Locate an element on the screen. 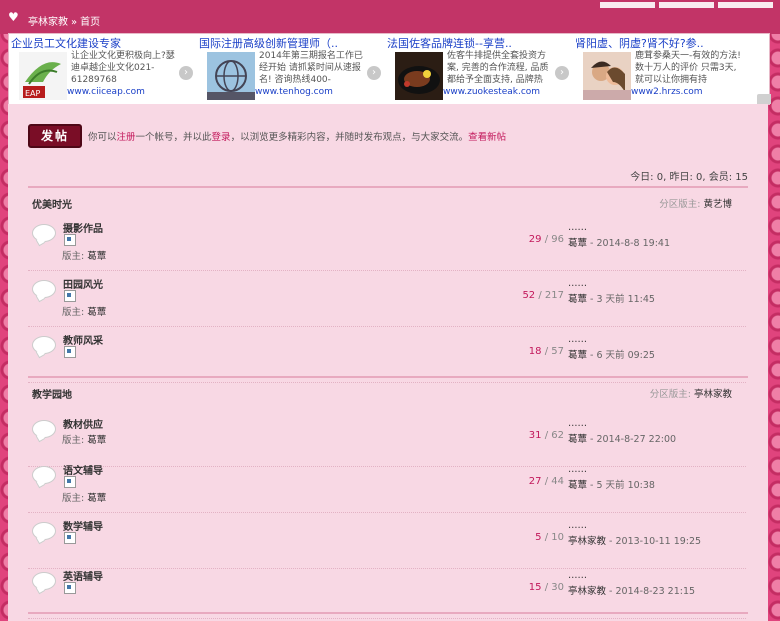  notice-text: 你可以 is located at coordinates (102, 137).